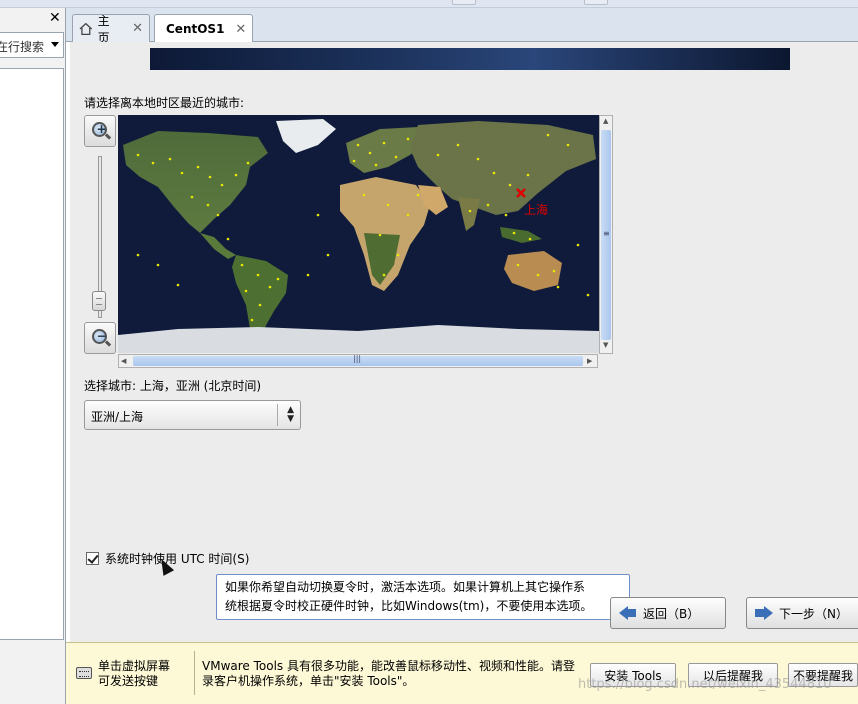 This screenshot has width=858, height=704. I want to click on scroll-right-icon: ▶, so click(589, 361).